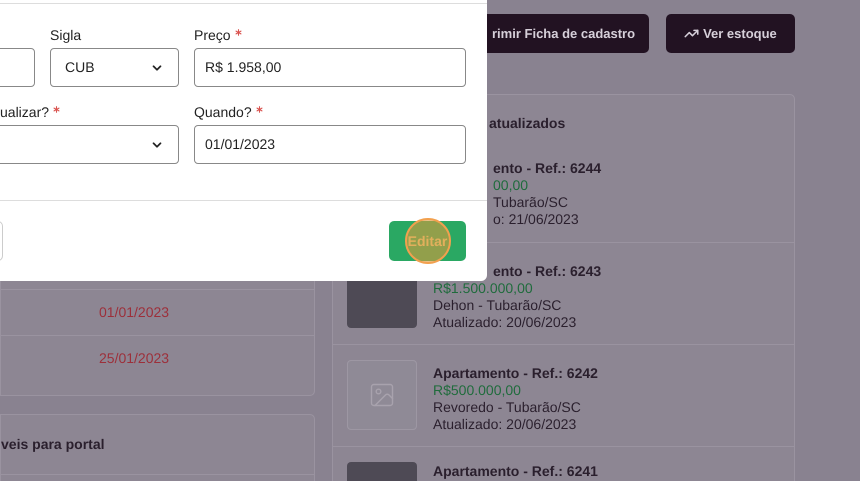  I want to click on click-highlight, so click(428, 241).